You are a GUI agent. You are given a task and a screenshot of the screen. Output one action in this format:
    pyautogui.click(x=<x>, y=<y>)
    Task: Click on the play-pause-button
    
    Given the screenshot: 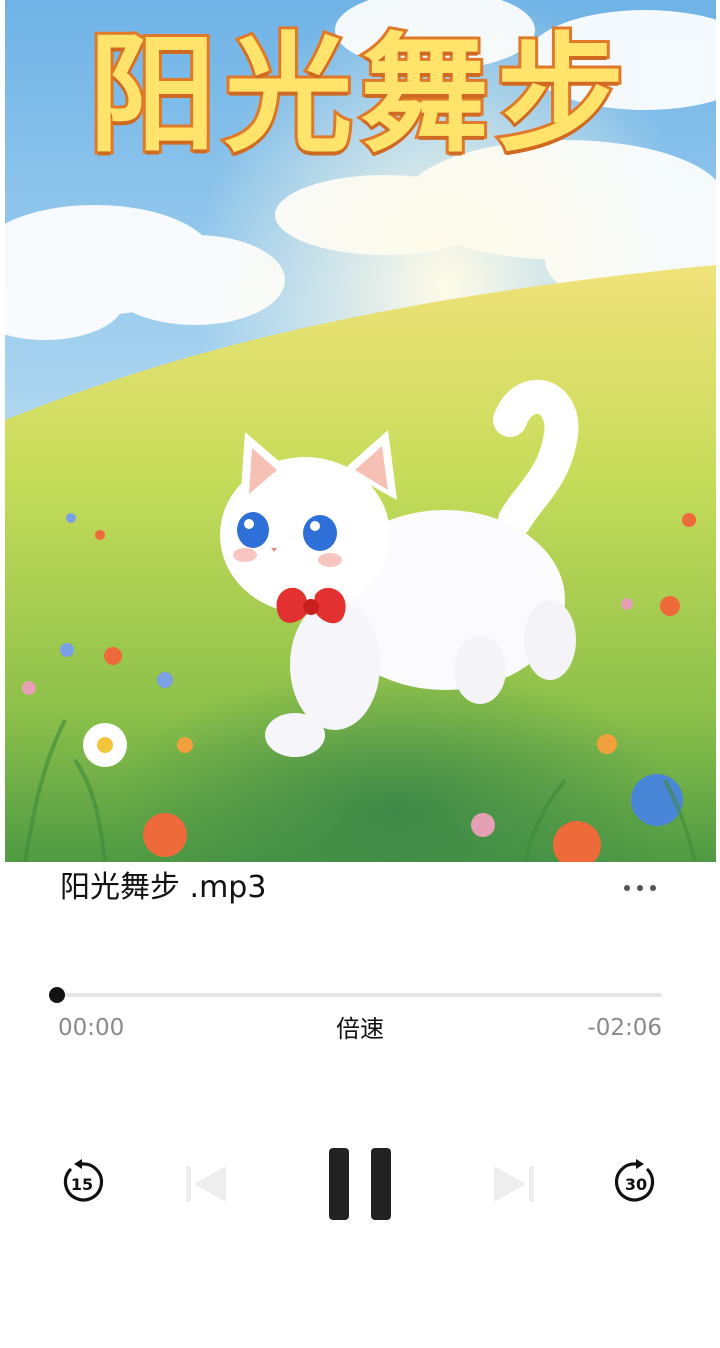 What is the action you would take?
    pyautogui.click(x=360, y=1184)
    